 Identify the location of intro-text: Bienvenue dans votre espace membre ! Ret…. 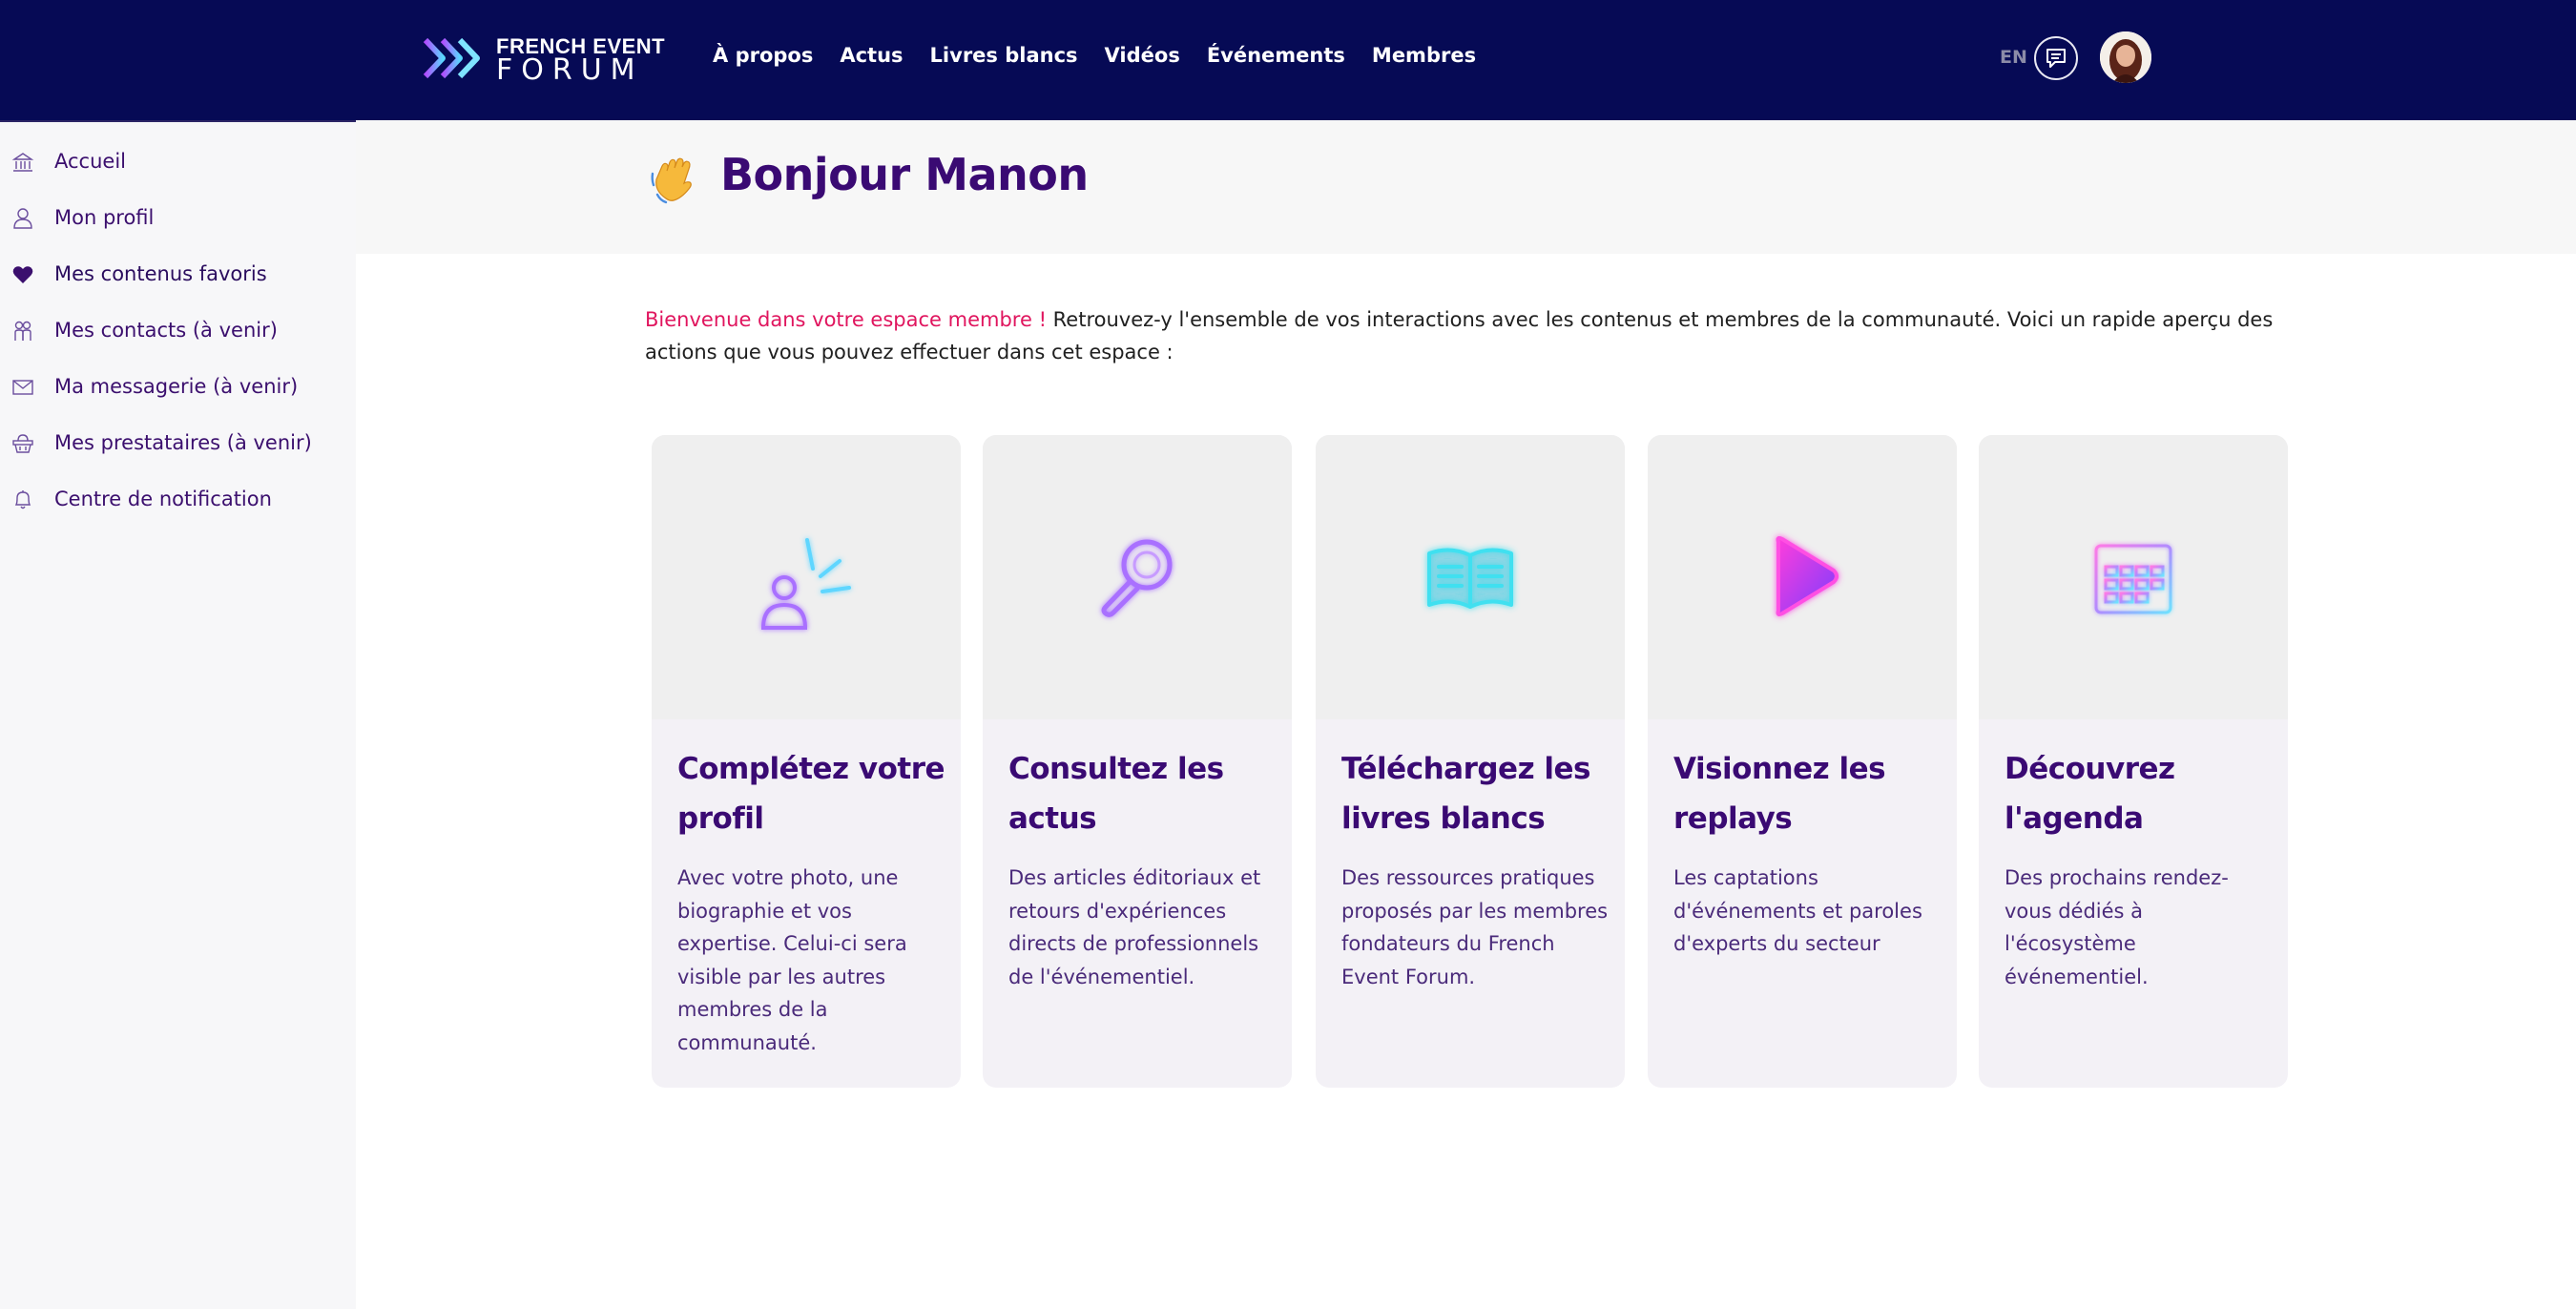
(1465, 335).